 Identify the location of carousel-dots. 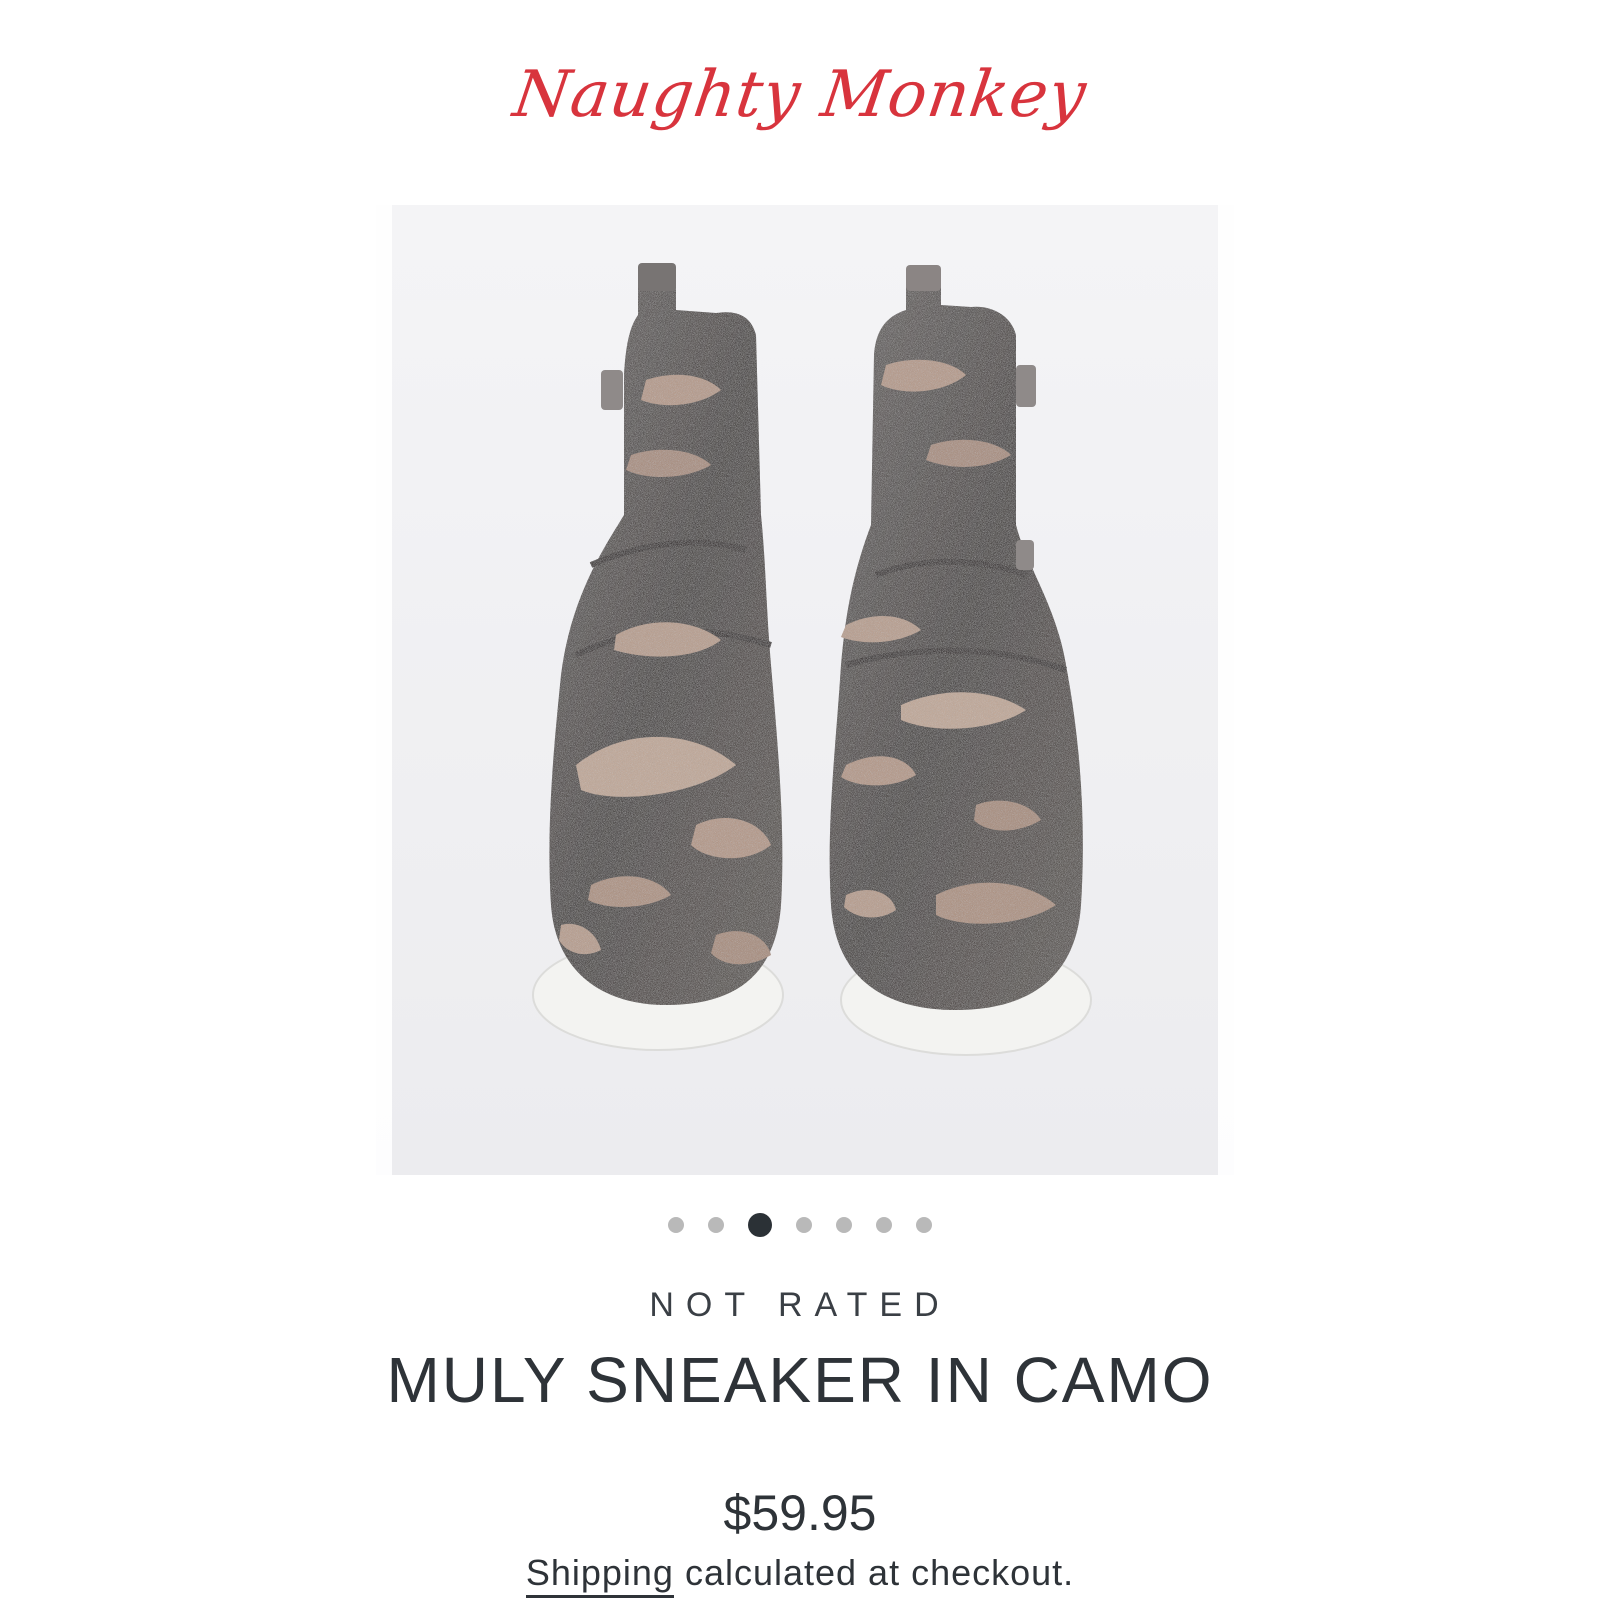
(800, 1225).